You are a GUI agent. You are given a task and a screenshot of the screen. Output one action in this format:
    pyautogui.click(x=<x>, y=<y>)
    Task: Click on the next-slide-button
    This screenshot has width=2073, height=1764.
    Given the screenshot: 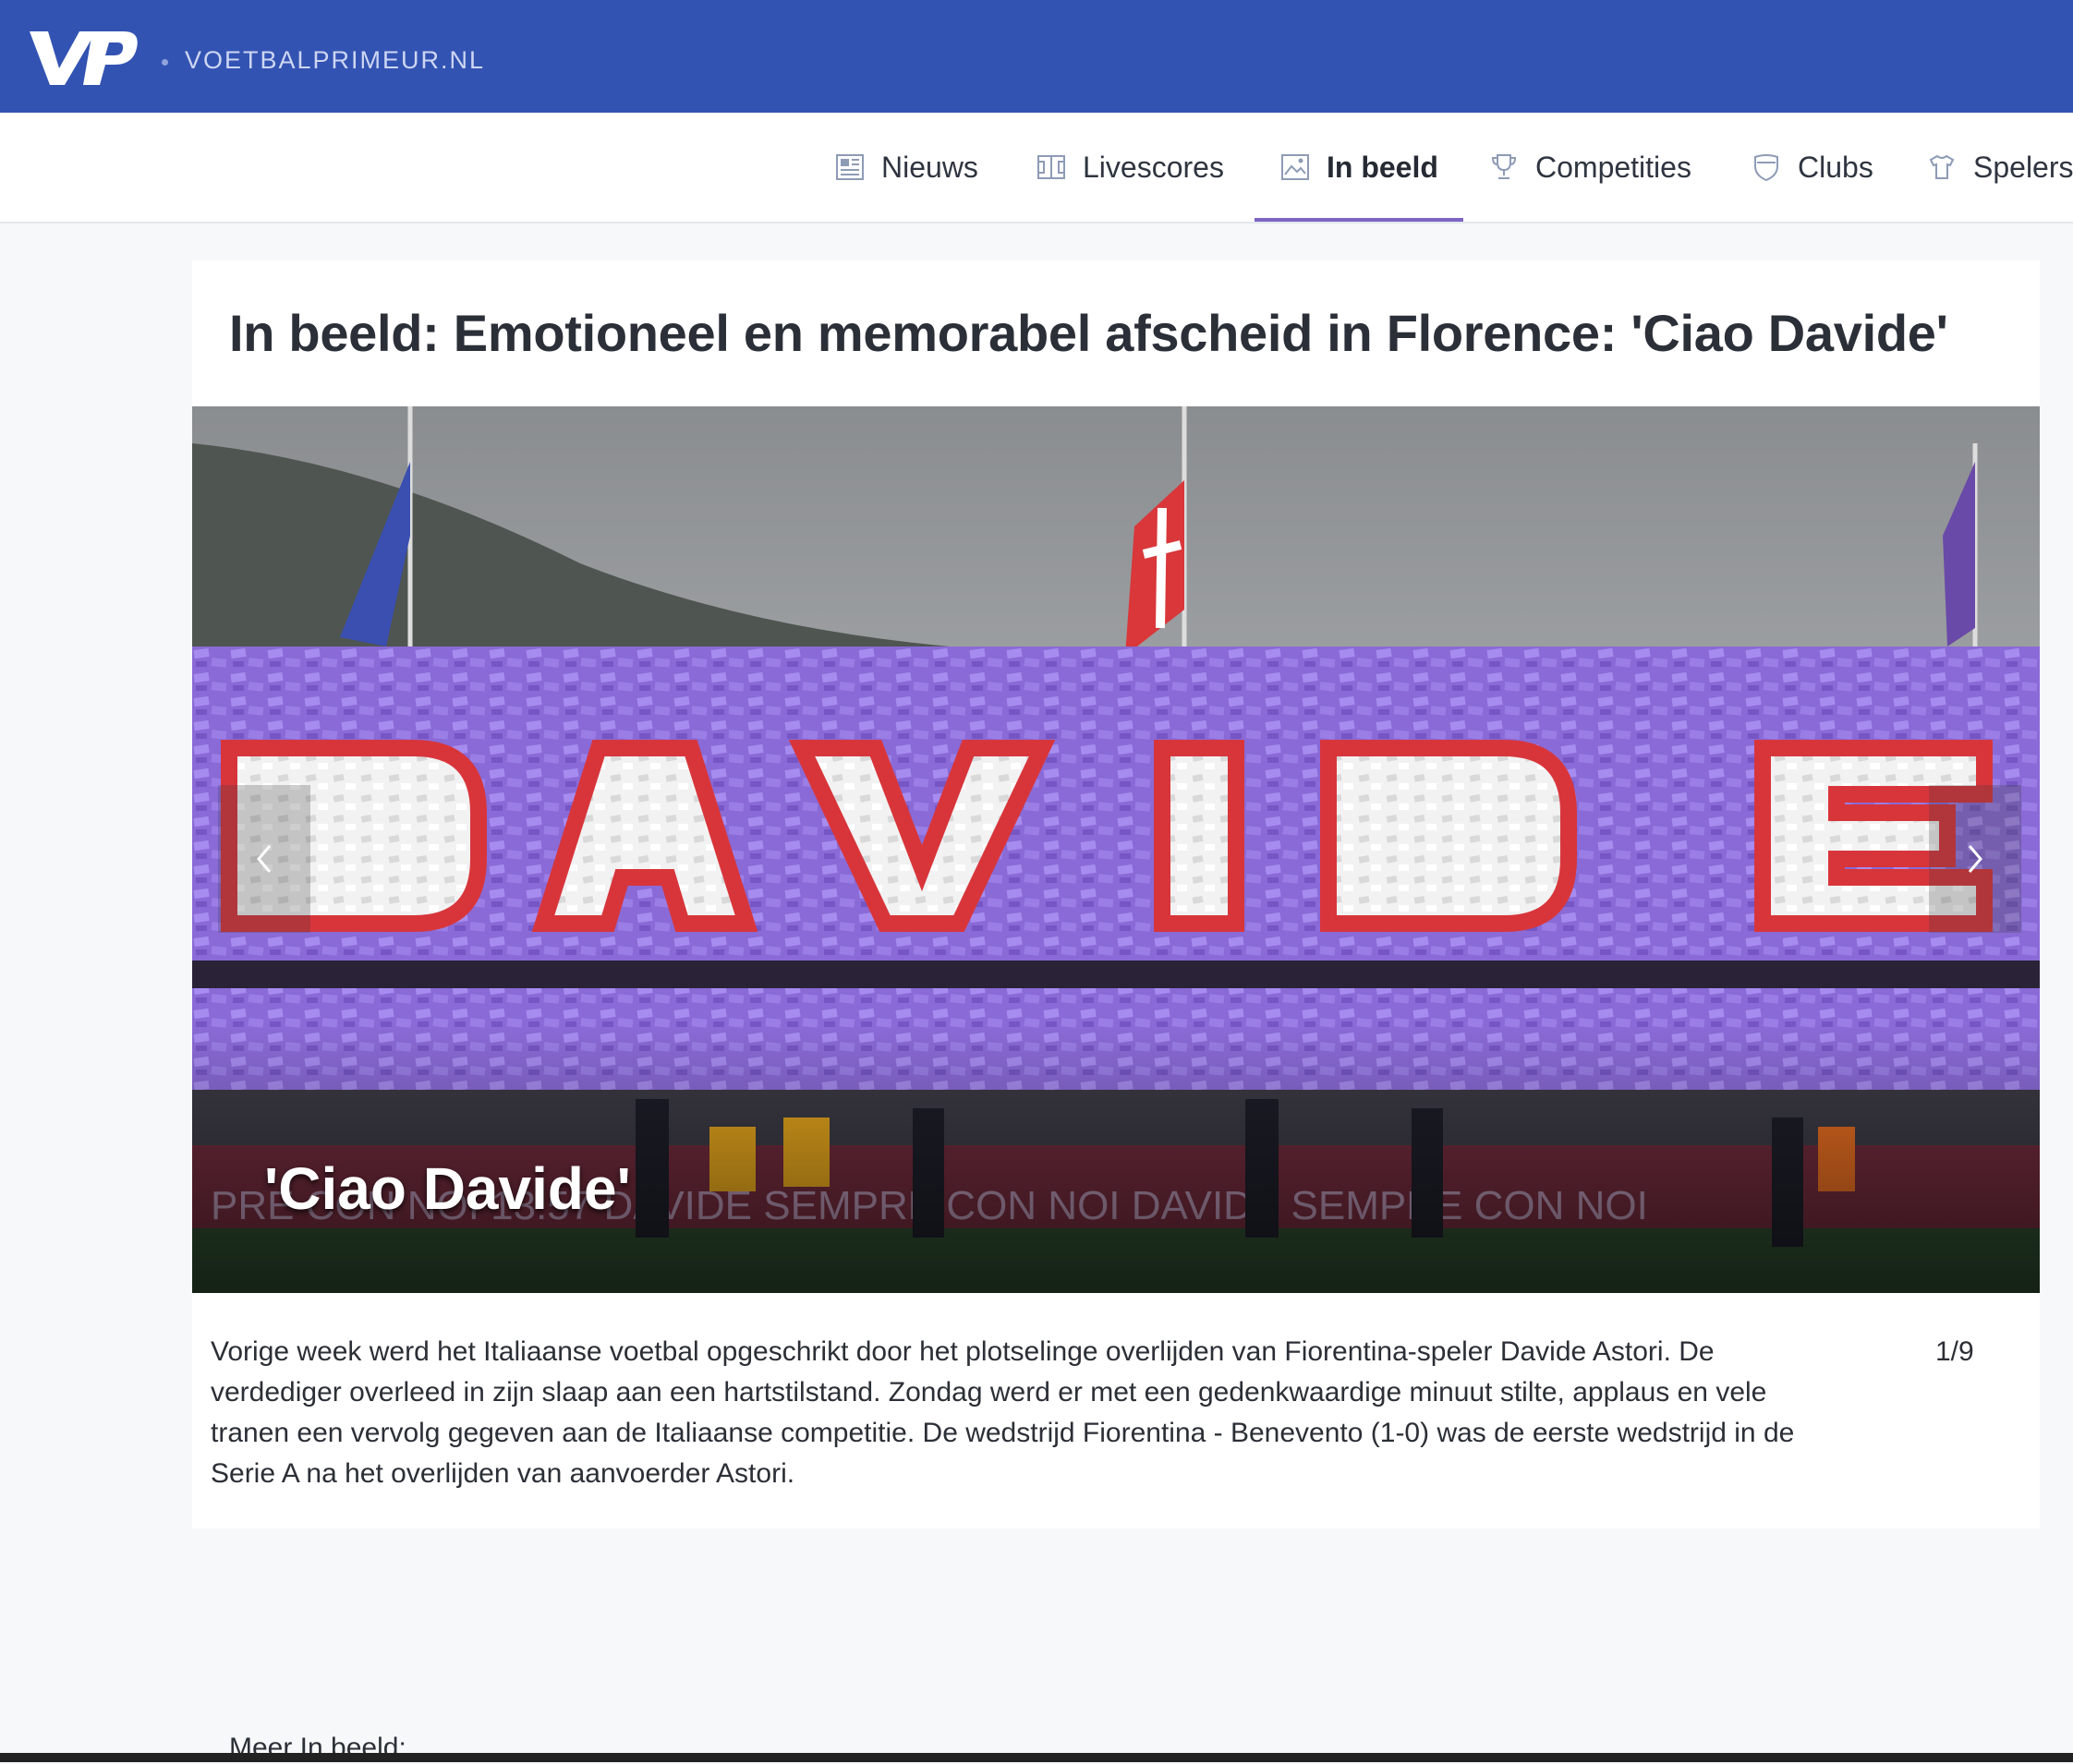 What is the action you would take?
    pyautogui.click(x=1975, y=859)
    